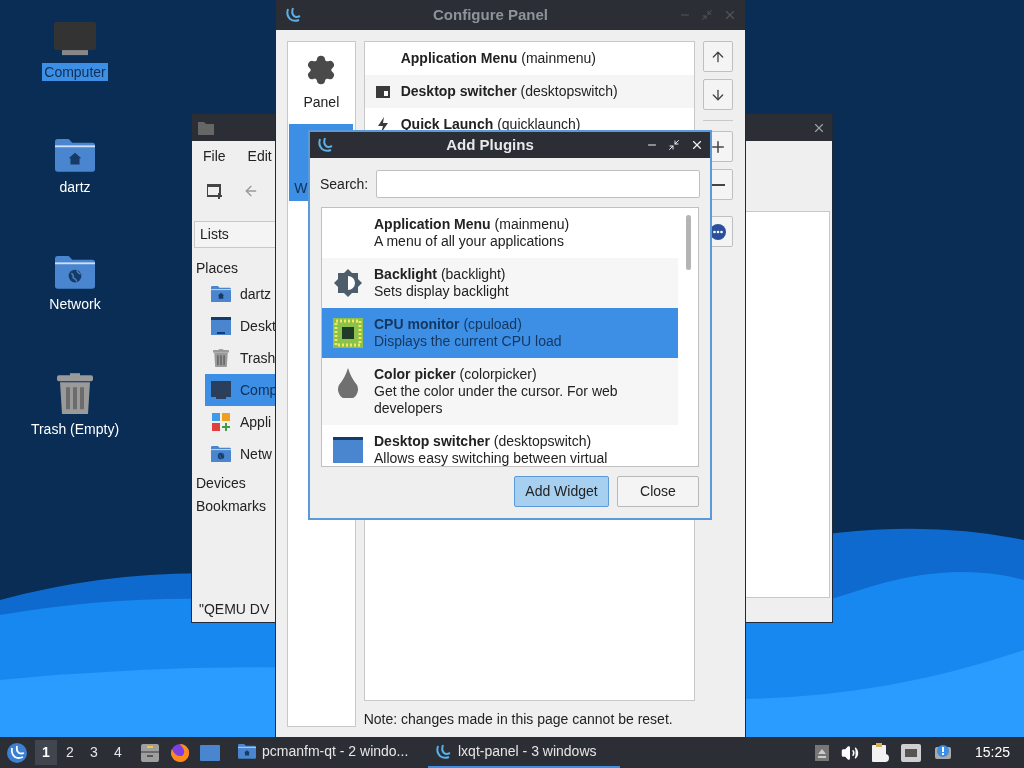  Describe the element at coordinates (468, 341) in the screenshot. I see `plugin-description: Displays the current CPU load` at that location.